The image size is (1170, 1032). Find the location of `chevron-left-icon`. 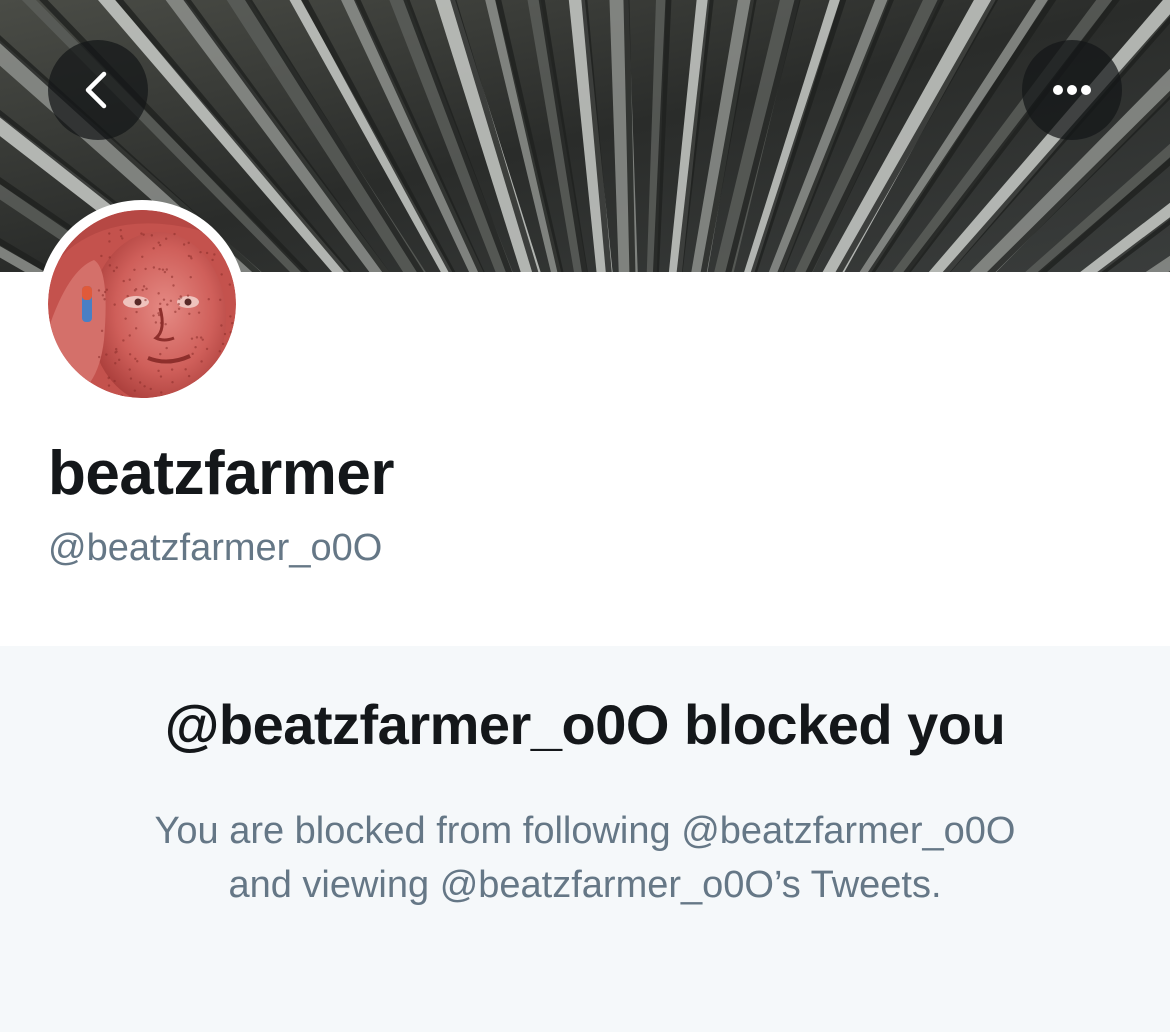

chevron-left-icon is located at coordinates (96, 90).